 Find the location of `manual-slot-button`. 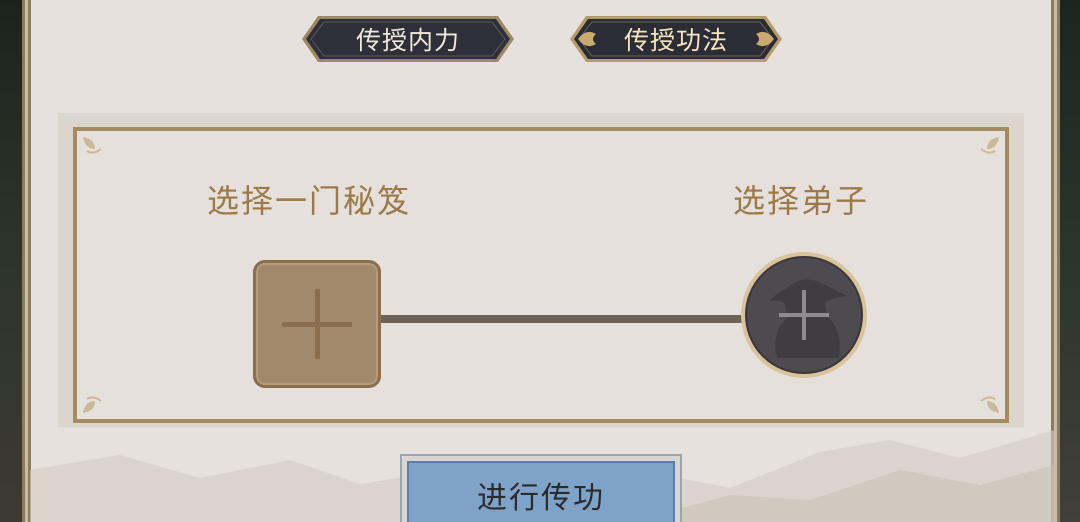

manual-slot-button is located at coordinates (317, 324).